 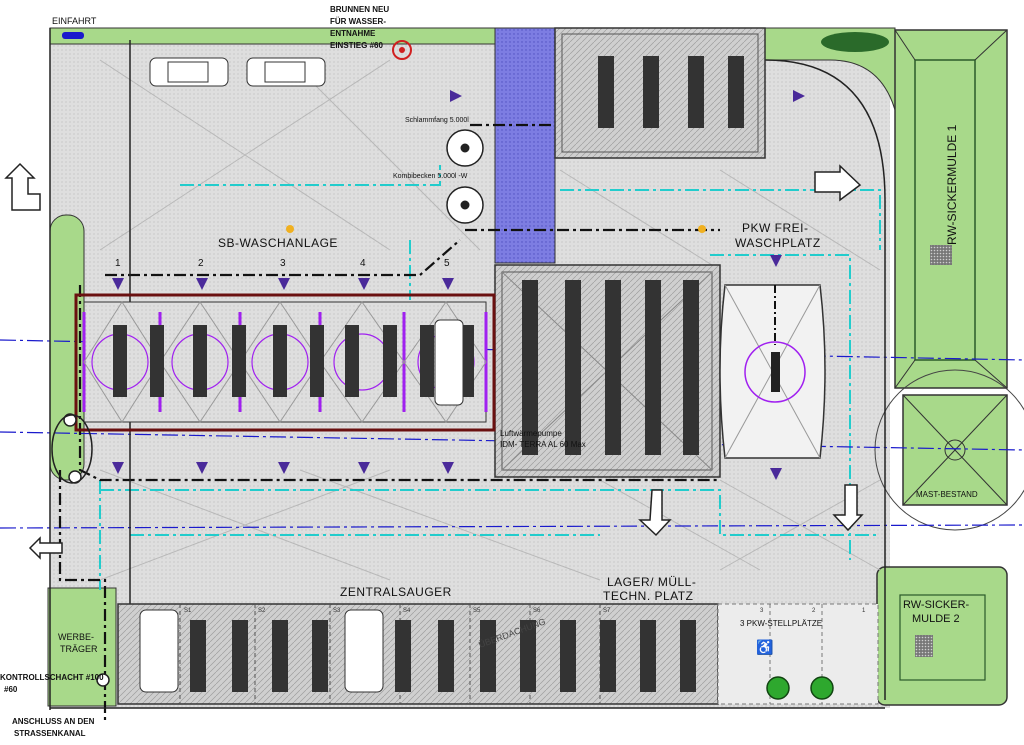 What do you see at coordinates (781, 623) in the screenshot?
I see `label-stellplaetze: 3 PKW-STELLPLÄTZE` at bounding box center [781, 623].